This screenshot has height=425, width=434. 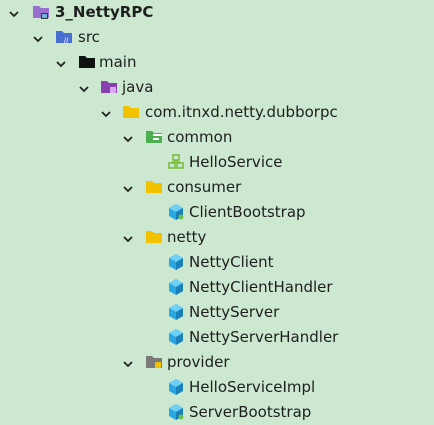 What do you see at coordinates (176, 162) in the screenshot?
I see `interface-icon` at bounding box center [176, 162].